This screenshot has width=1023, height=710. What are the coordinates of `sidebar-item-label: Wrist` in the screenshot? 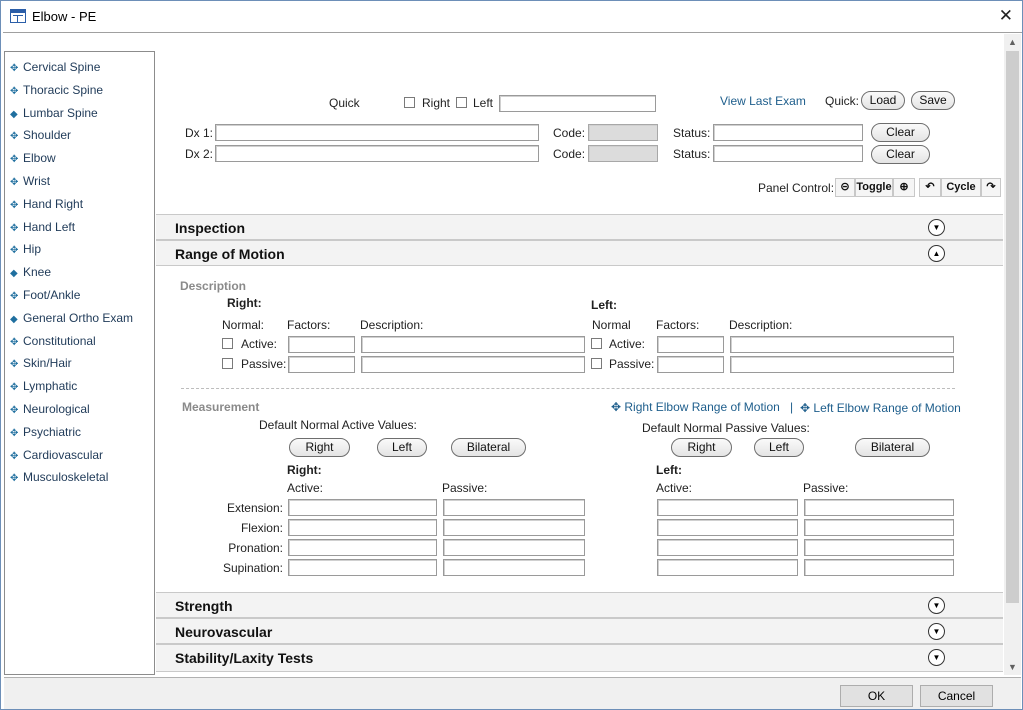 It's located at (37, 181).